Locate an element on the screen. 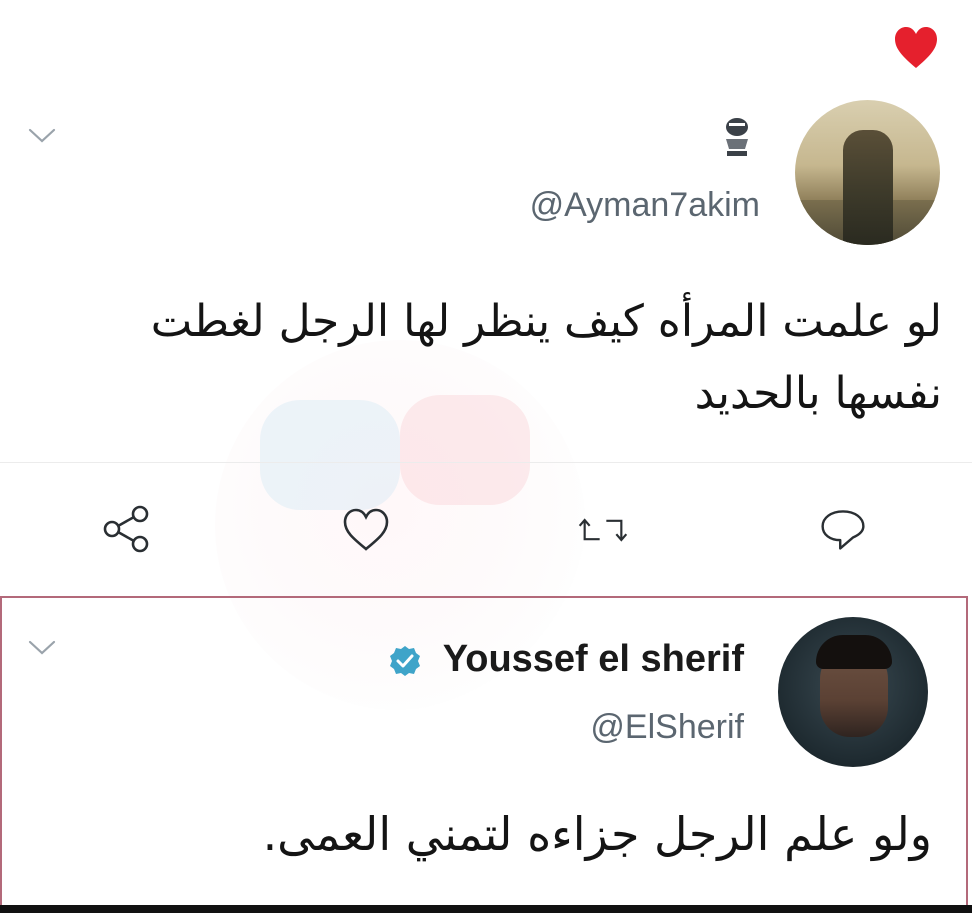 This screenshot has width=972, height=913. avatar-hair is located at coordinates (854, 652).